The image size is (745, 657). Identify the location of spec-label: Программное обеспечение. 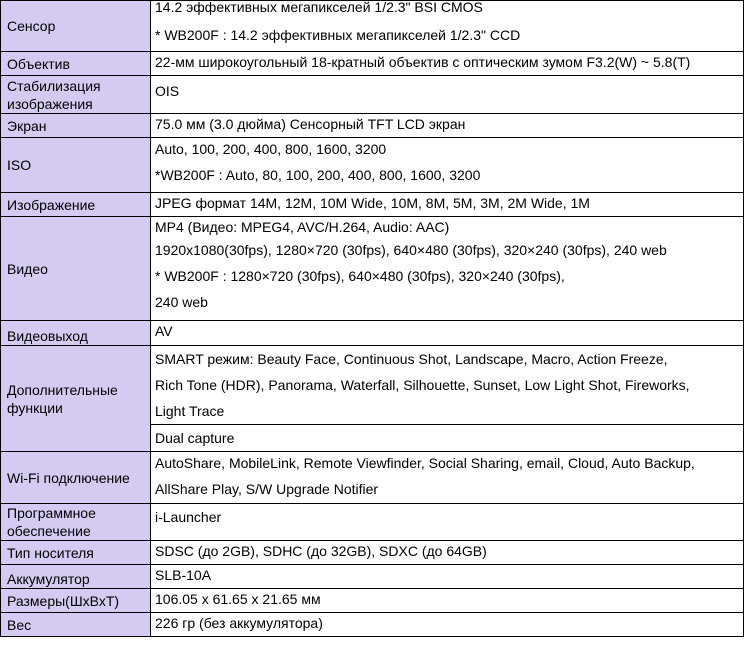
(75, 522).